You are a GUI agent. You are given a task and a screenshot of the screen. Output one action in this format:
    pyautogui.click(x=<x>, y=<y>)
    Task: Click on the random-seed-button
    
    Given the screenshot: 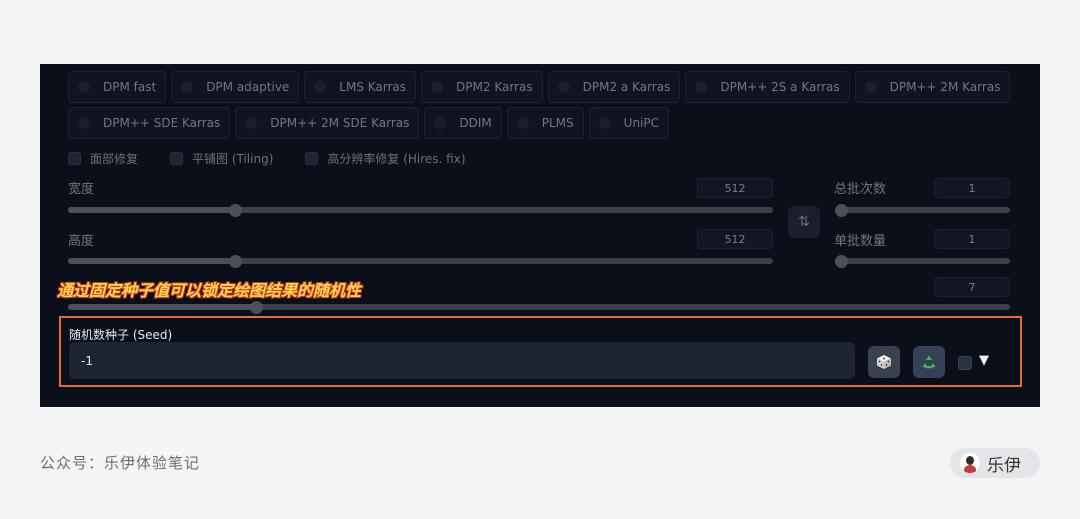 What is the action you would take?
    pyautogui.click(x=884, y=362)
    